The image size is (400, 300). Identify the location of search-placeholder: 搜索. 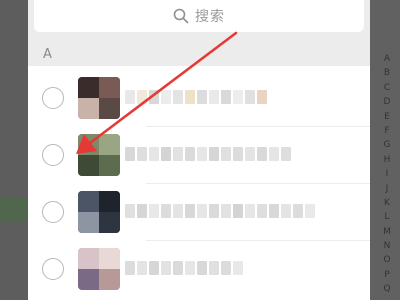
(210, 17).